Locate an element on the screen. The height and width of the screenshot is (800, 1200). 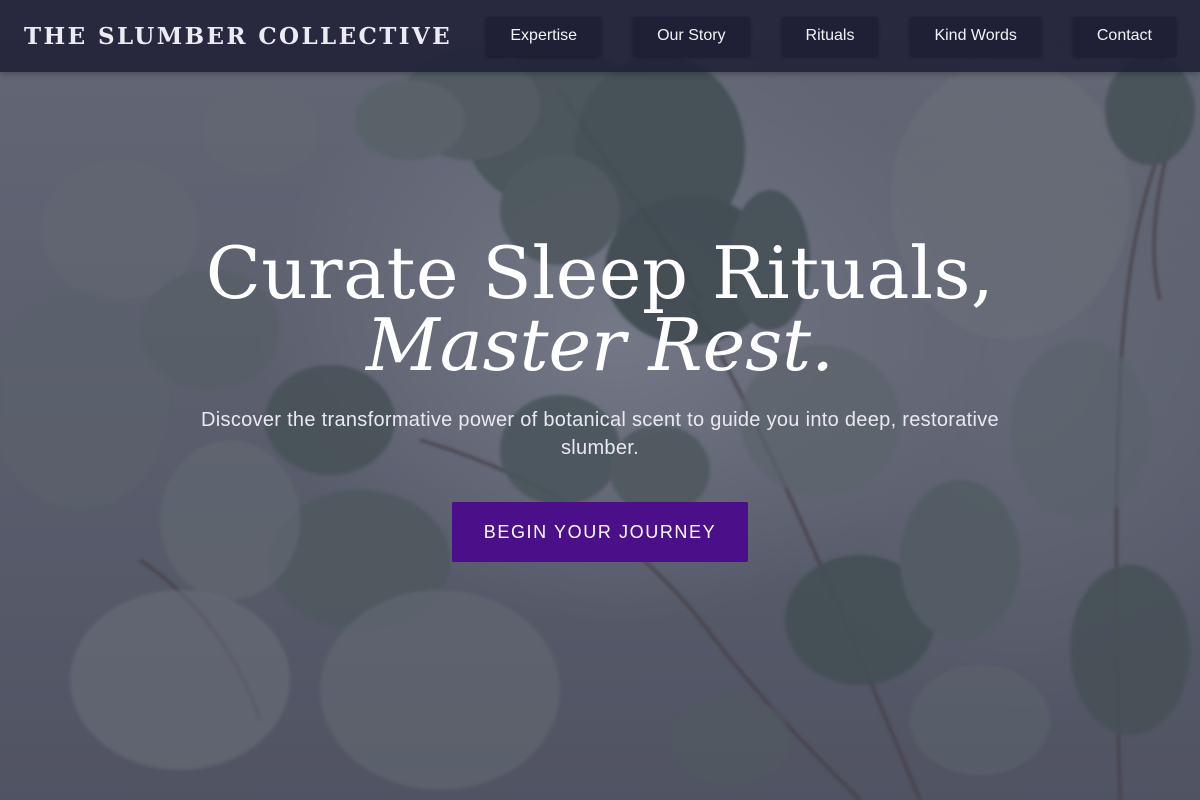
brand-logo: THE SLUMBER COLLECTIVE is located at coordinates (238, 36).